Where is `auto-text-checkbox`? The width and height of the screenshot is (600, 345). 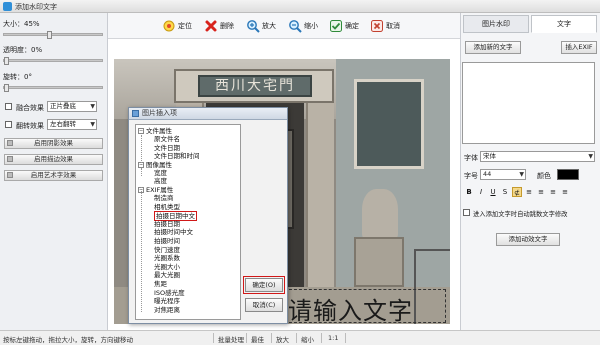
auto-text-checkbox is located at coordinates (466, 212).